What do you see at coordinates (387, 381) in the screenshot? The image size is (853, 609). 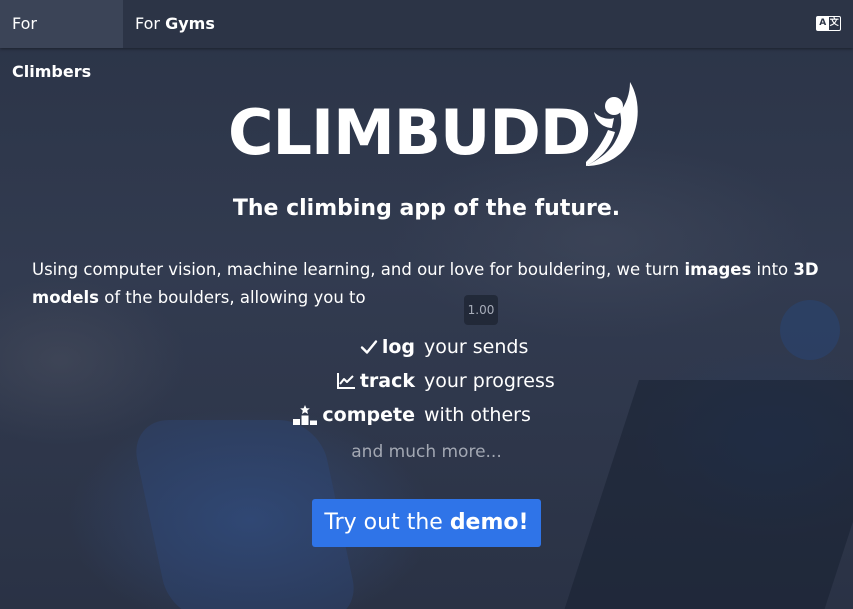 I see `feature-keyword: track` at bounding box center [387, 381].